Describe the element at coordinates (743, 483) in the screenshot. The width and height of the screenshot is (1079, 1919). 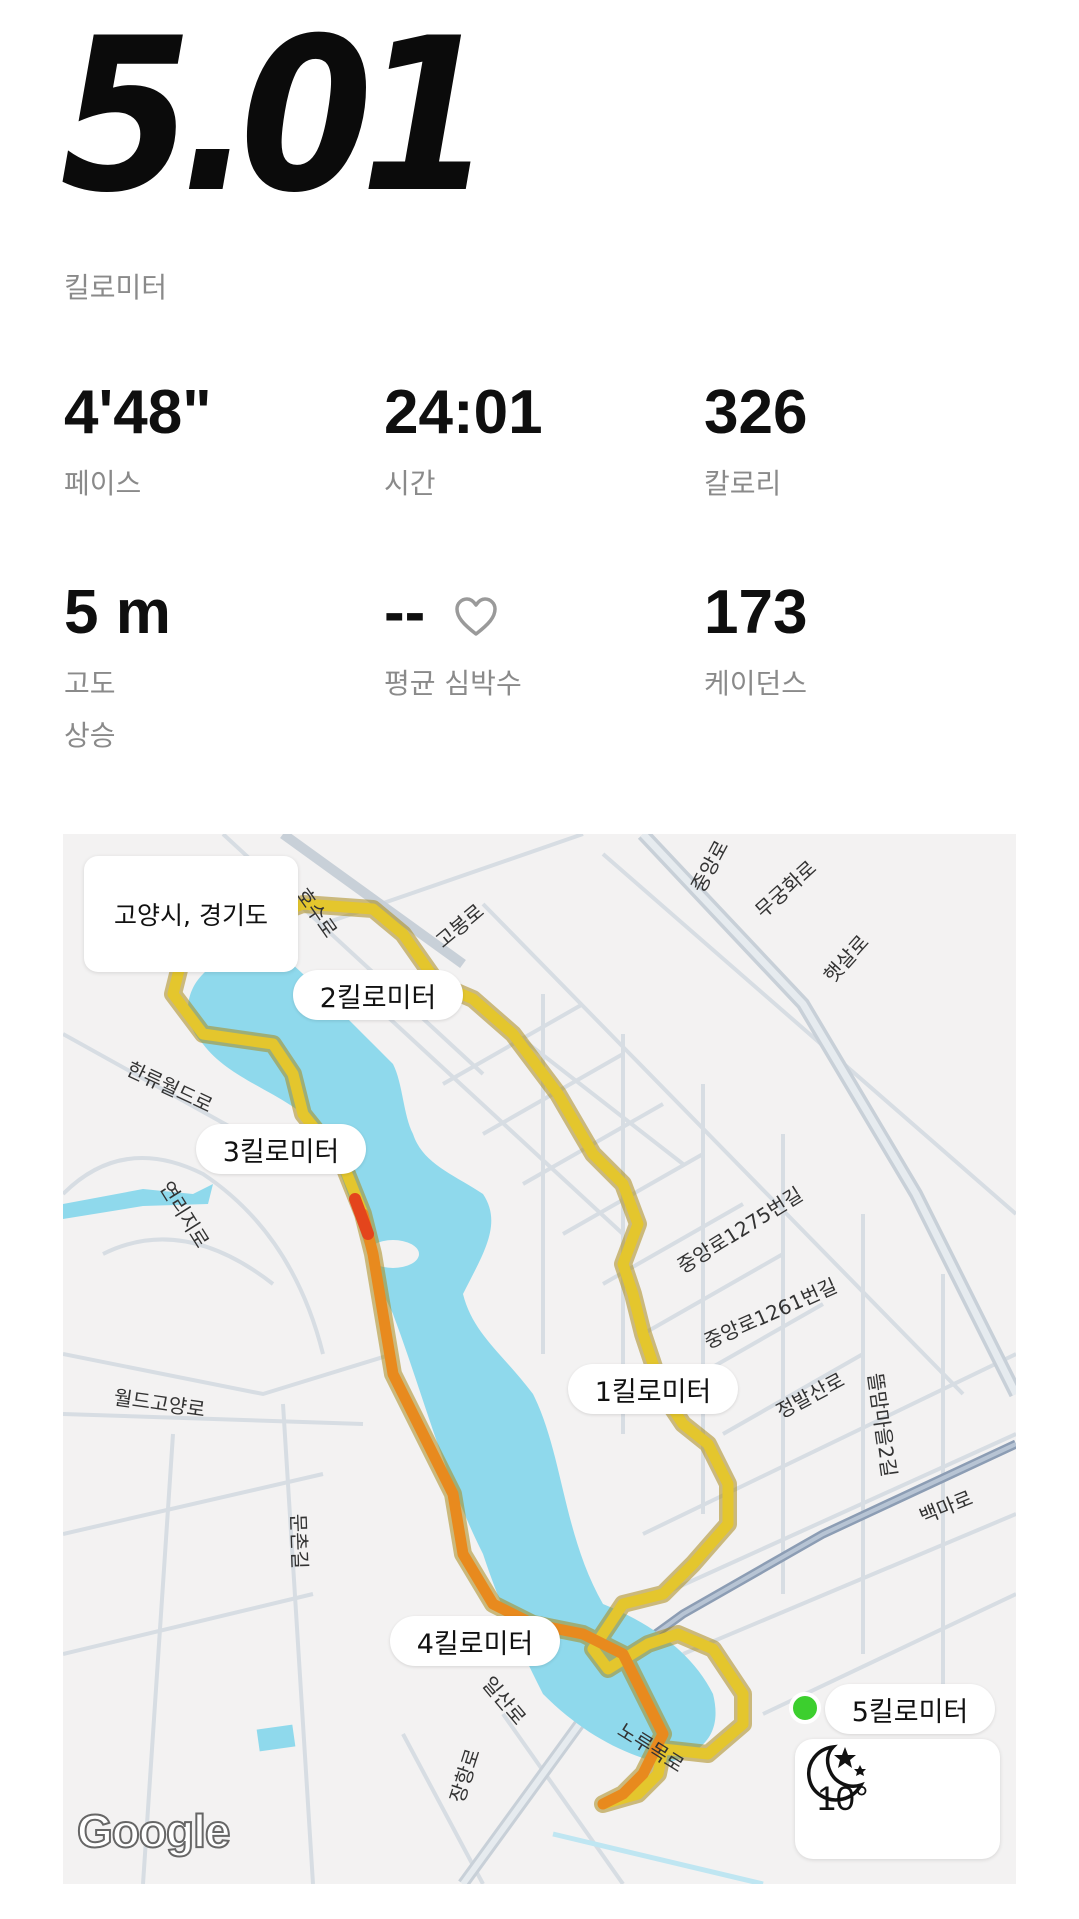
I see `calories-label: 칼로리` at that location.